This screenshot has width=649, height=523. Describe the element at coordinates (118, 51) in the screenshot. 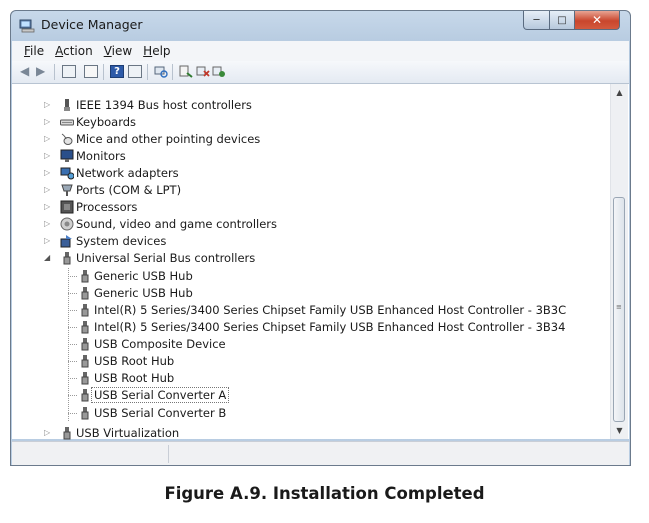

I see `menu-view: View` at that location.